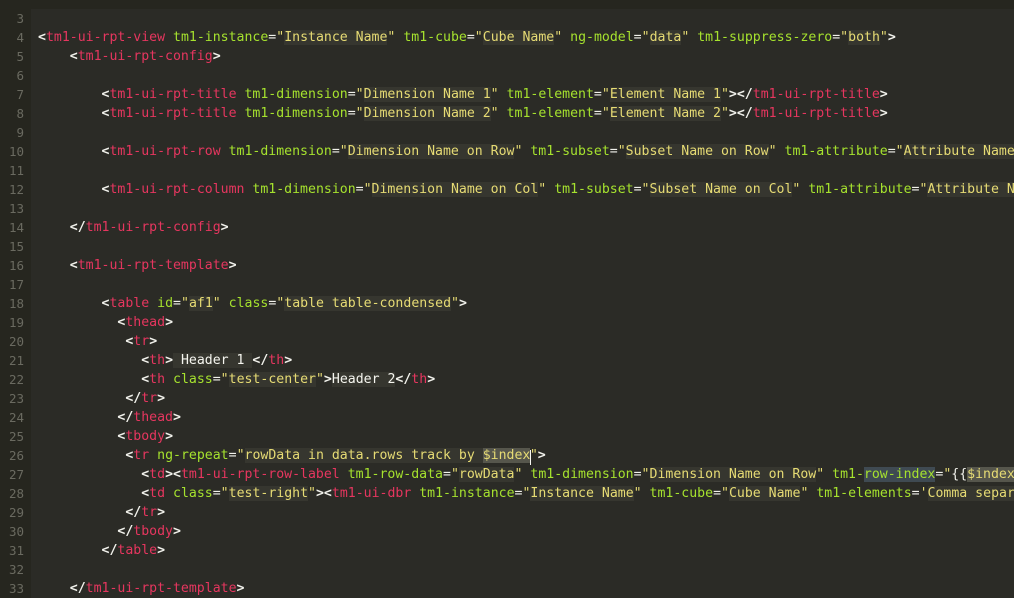 This screenshot has height=598, width=1014. What do you see at coordinates (990, 474) in the screenshot?
I see `occurrence-highlight-index: $index` at bounding box center [990, 474].